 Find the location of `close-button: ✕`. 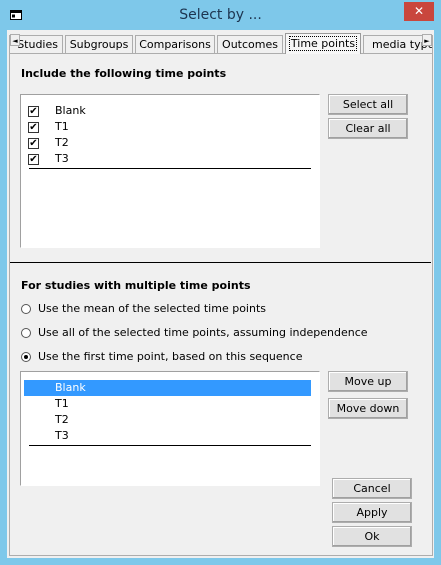

close-button: ✕ is located at coordinates (419, 11).